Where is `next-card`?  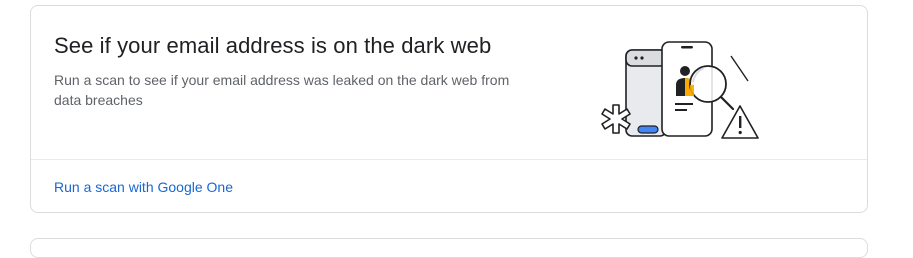
next-card is located at coordinates (449, 248).